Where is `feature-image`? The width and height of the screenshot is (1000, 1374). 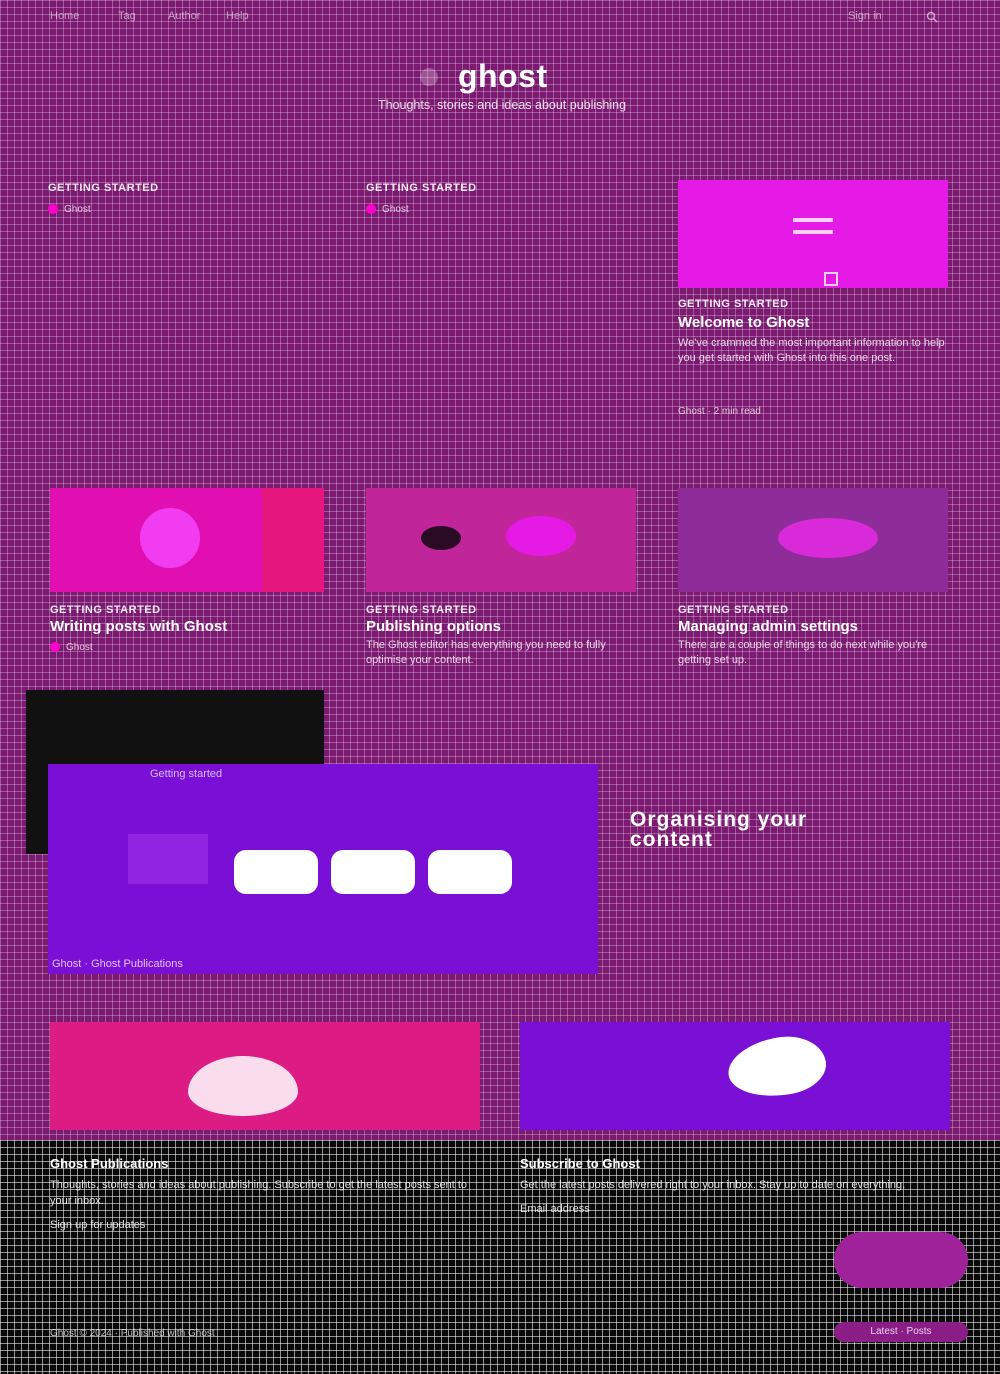 feature-image is located at coordinates (323, 869).